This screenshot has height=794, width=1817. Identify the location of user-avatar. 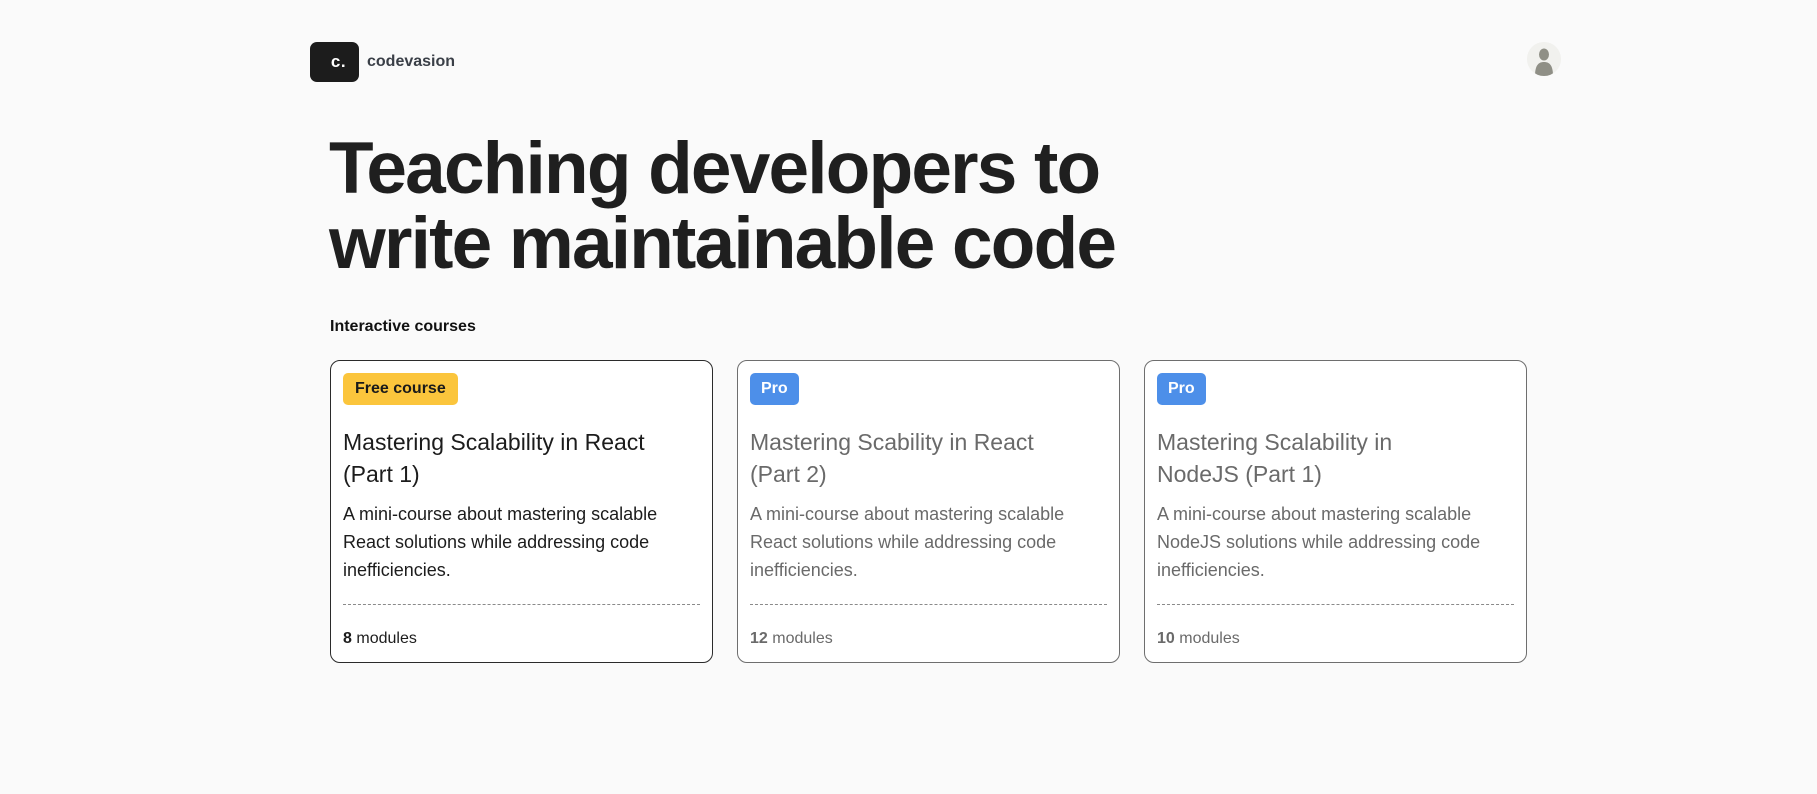
(1544, 59).